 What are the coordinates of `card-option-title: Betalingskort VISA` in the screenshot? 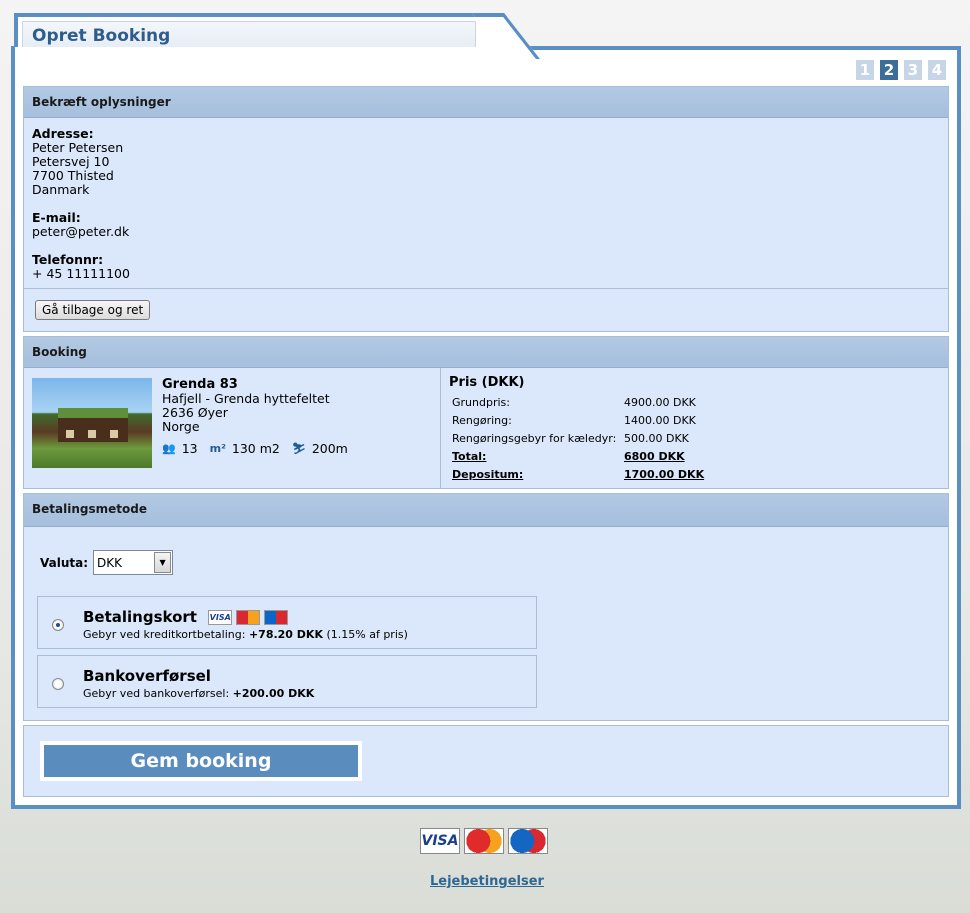 It's located at (186, 617).